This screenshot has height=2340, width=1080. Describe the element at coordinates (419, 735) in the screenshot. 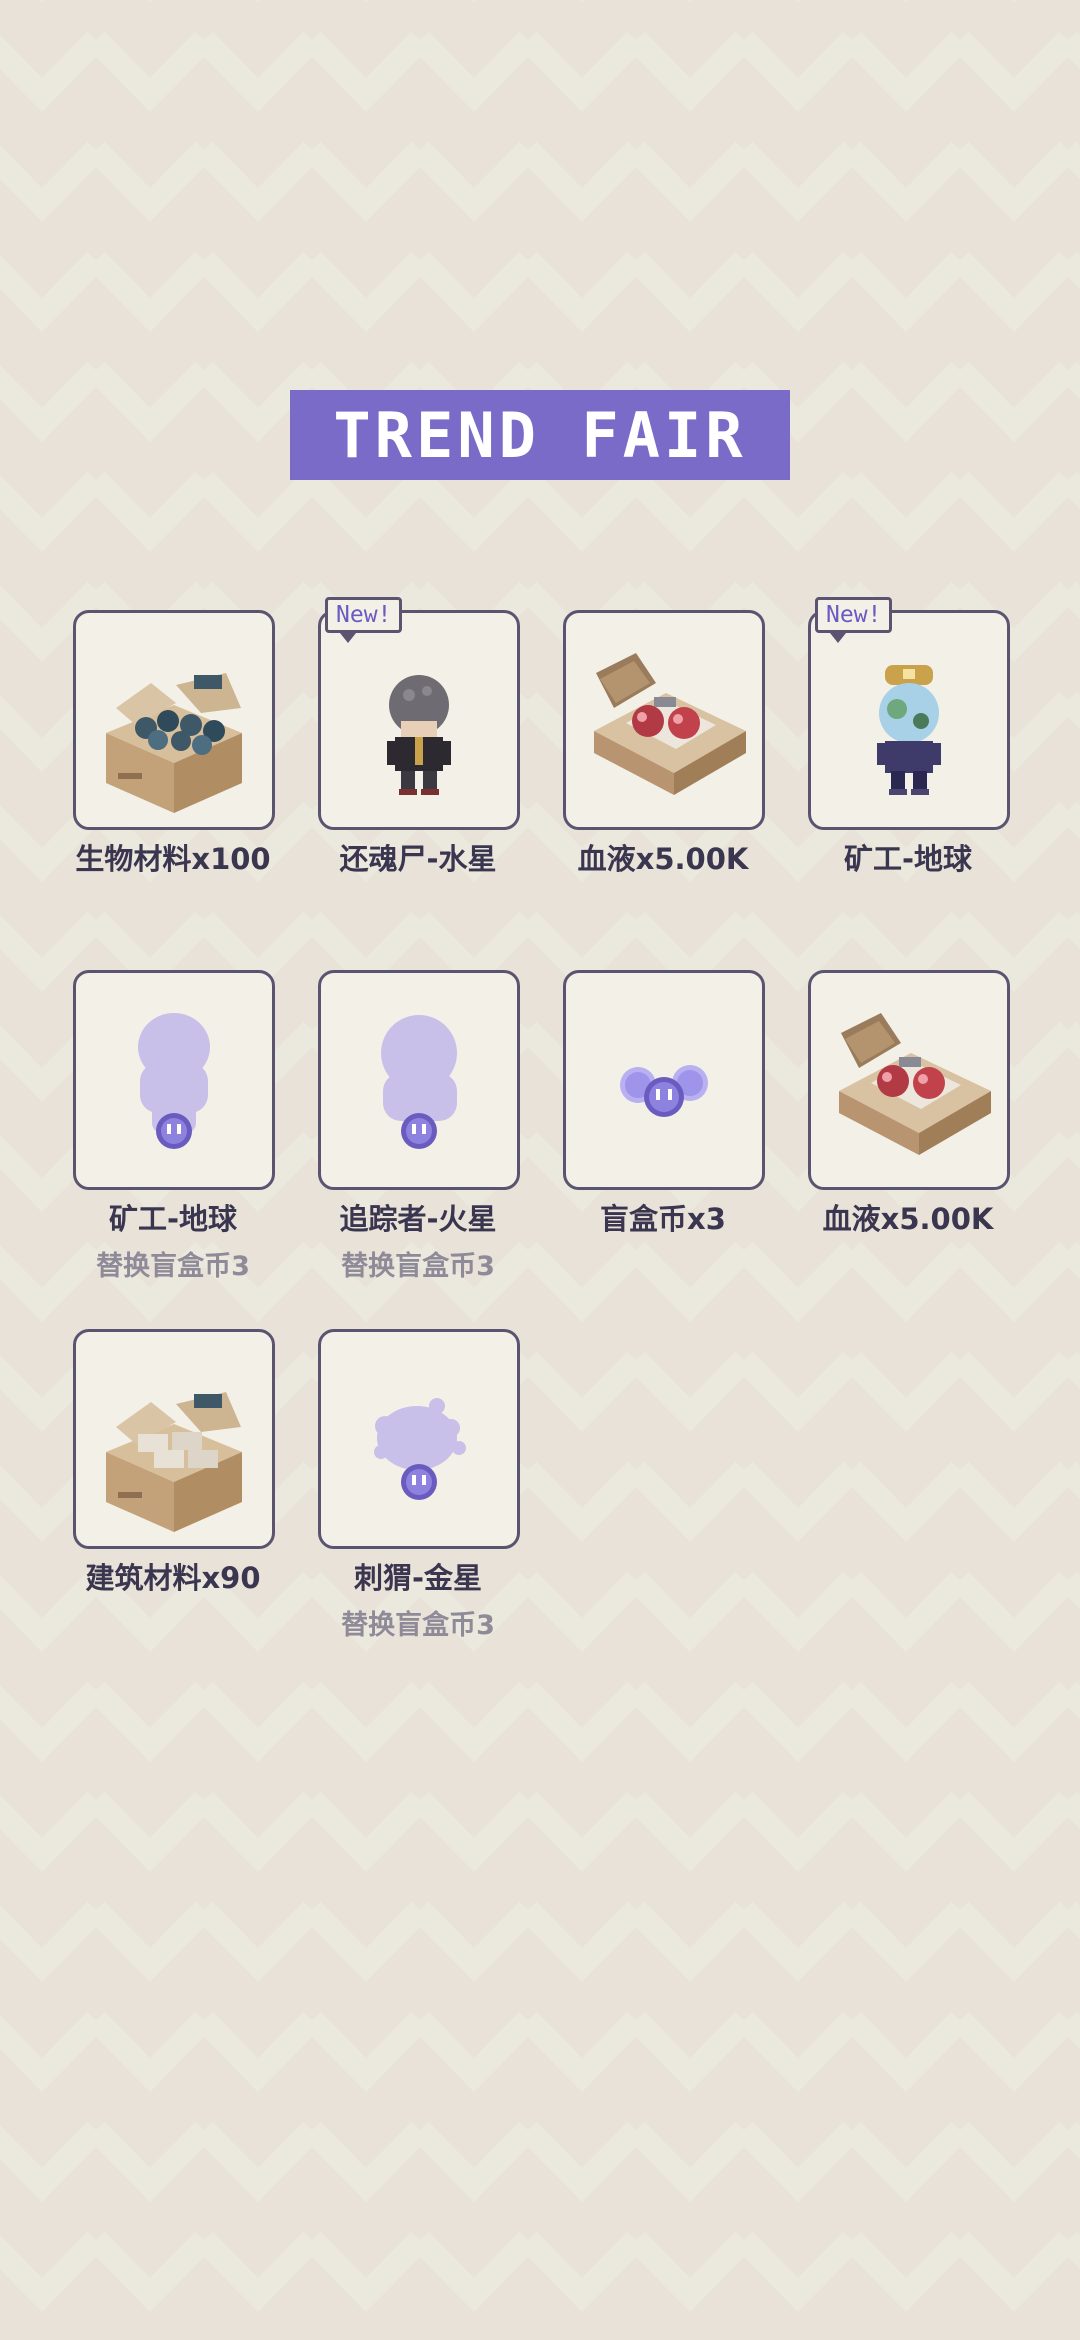

I see `zombie-character-icon` at that location.